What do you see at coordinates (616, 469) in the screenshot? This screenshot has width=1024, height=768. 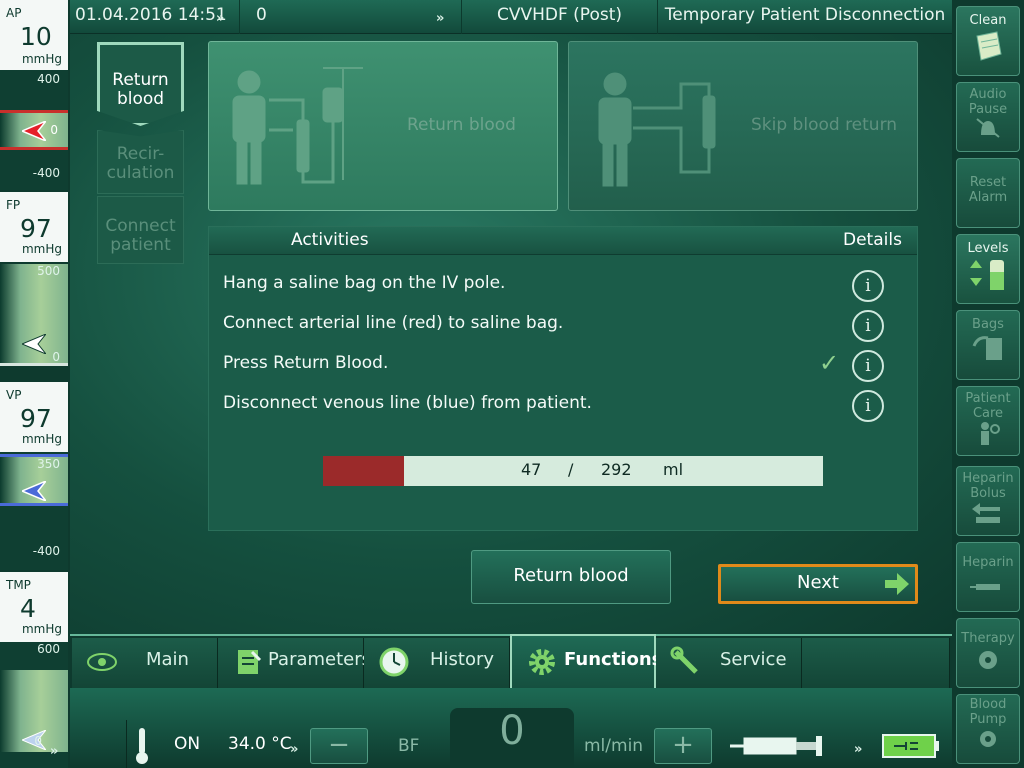 I see `progress-total: 292` at bounding box center [616, 469].